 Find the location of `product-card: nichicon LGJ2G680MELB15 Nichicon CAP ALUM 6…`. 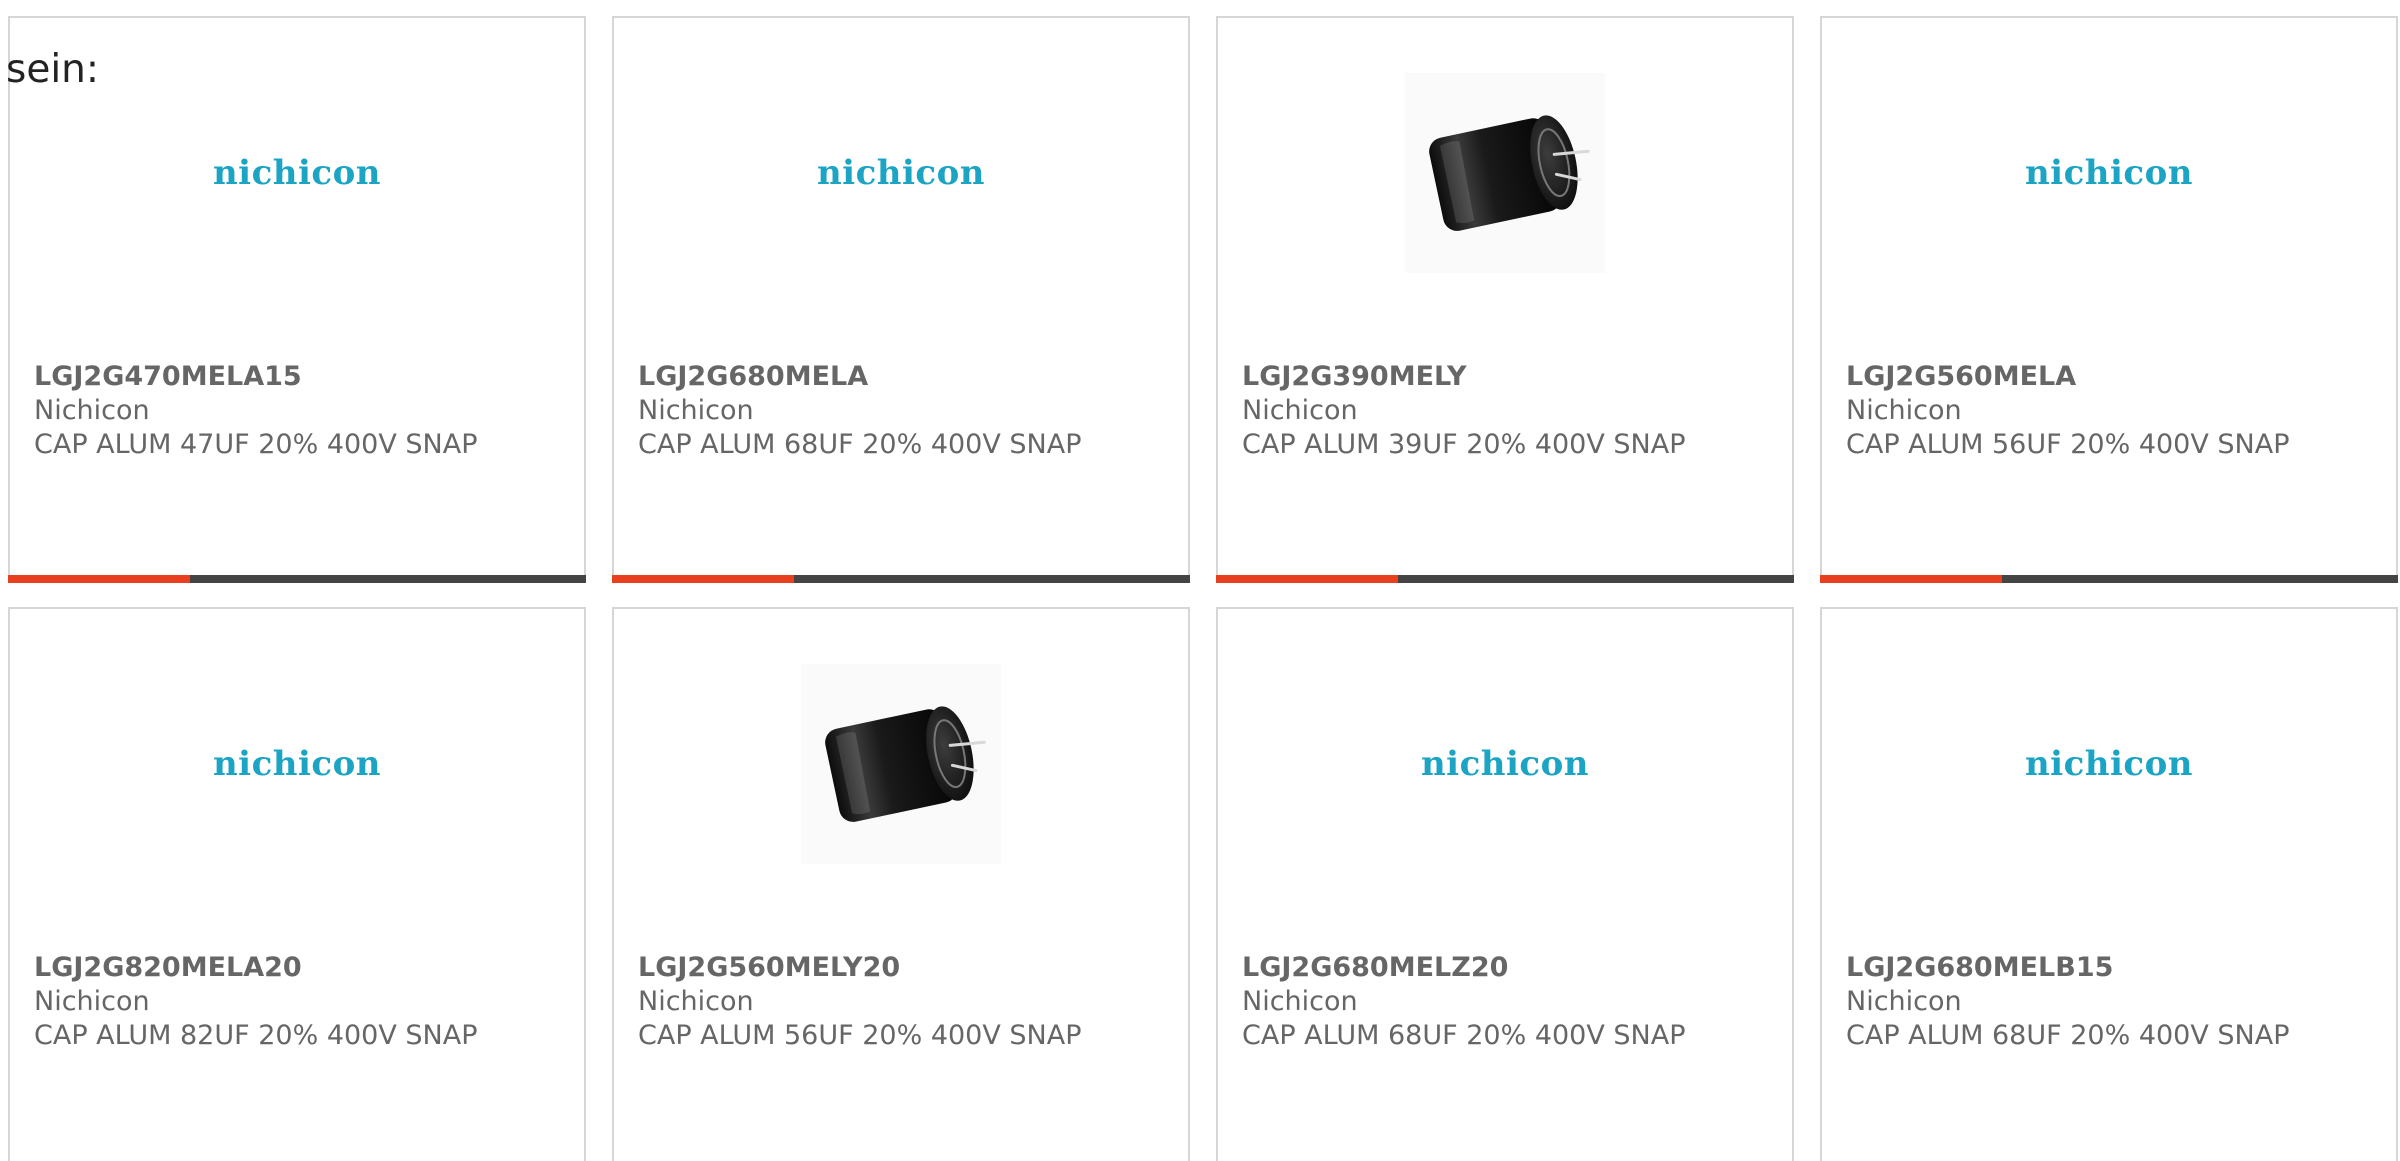

product-card: nichicon LGJ2G680MELB15 Nichicon CAP ALUM 6… is located at coordinates (2109, 884).